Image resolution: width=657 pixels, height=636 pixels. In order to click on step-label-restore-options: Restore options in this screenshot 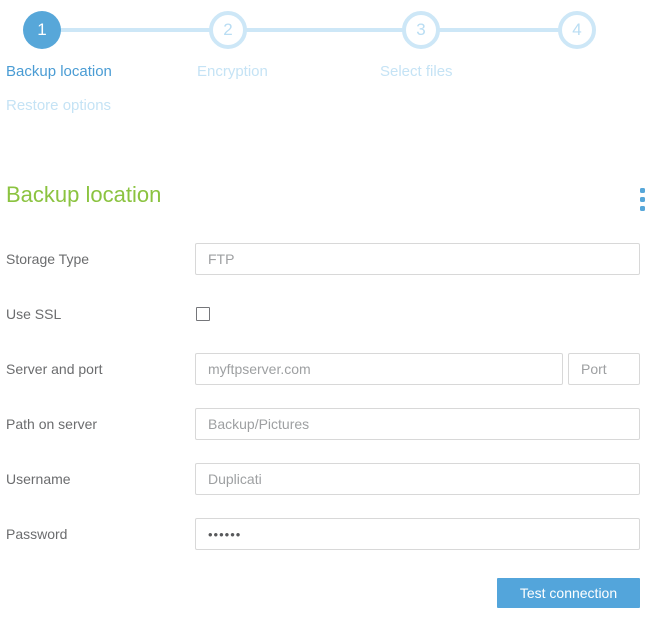, I will do `click(58, 105)`.